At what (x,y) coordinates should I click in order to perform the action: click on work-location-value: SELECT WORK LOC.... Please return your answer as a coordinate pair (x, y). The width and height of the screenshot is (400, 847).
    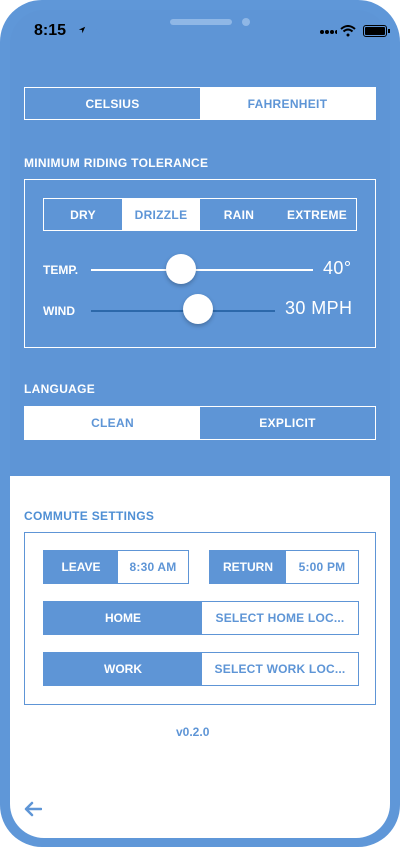
    Looking at the image, I should click on (280, 669).